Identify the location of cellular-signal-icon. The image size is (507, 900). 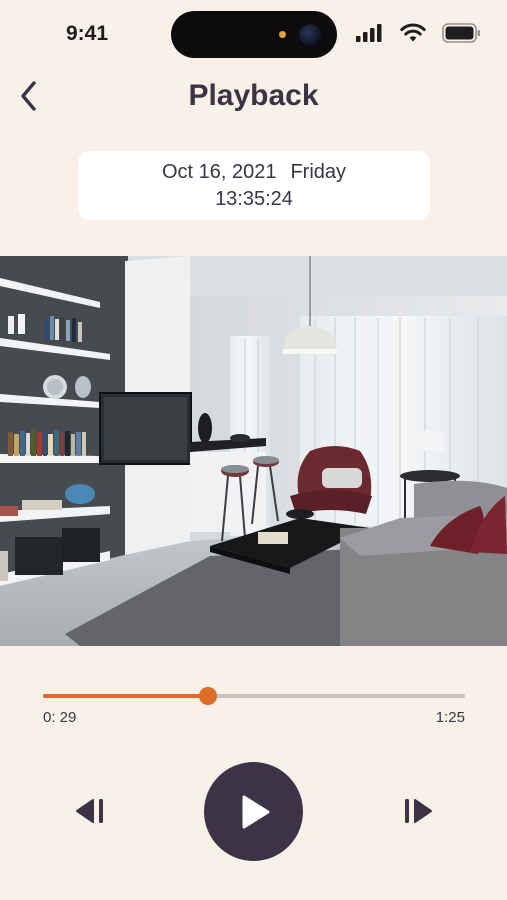
(369, 33).